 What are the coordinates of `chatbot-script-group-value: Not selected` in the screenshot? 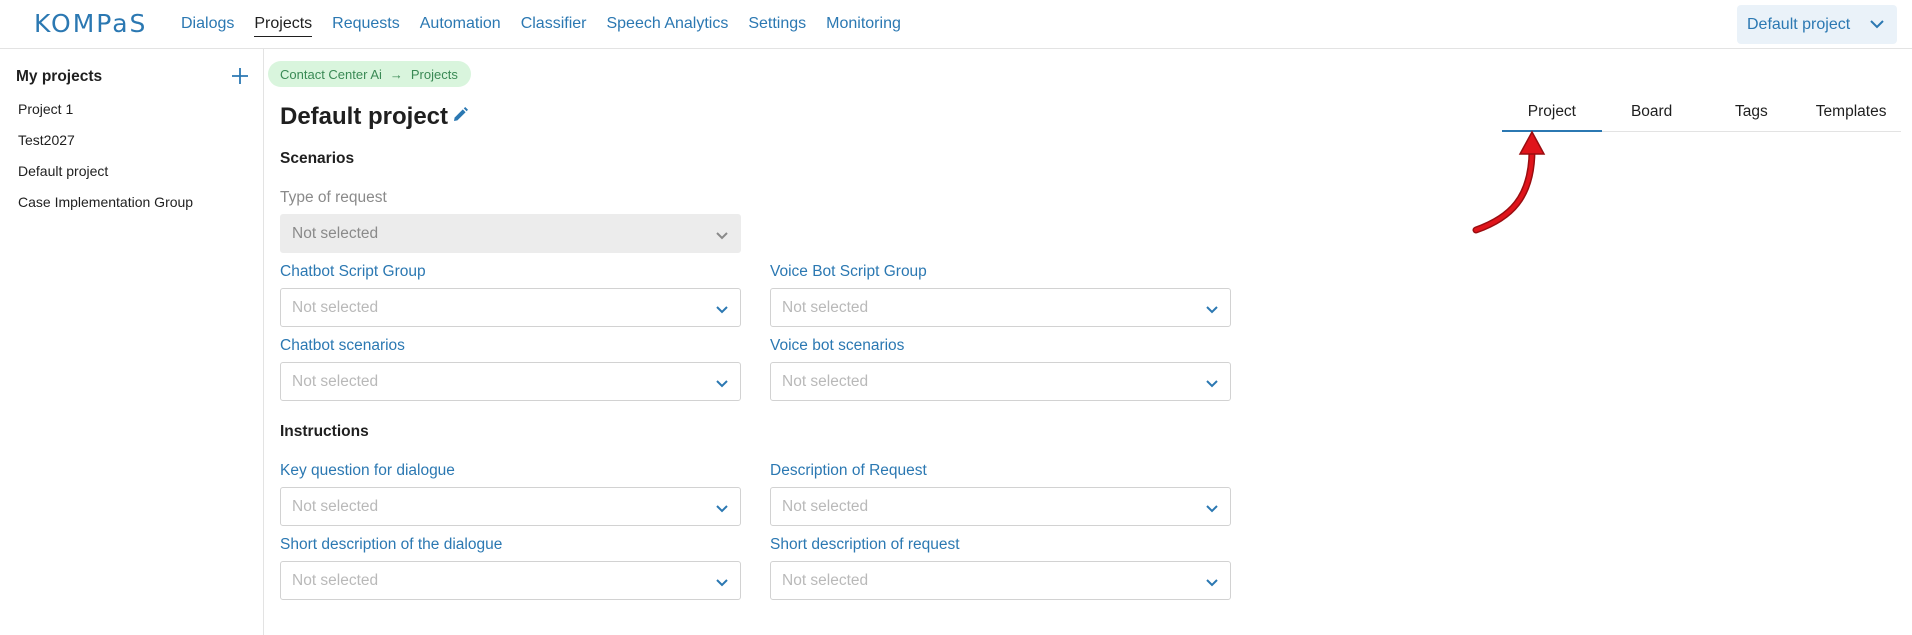 It's located at (335, 307).